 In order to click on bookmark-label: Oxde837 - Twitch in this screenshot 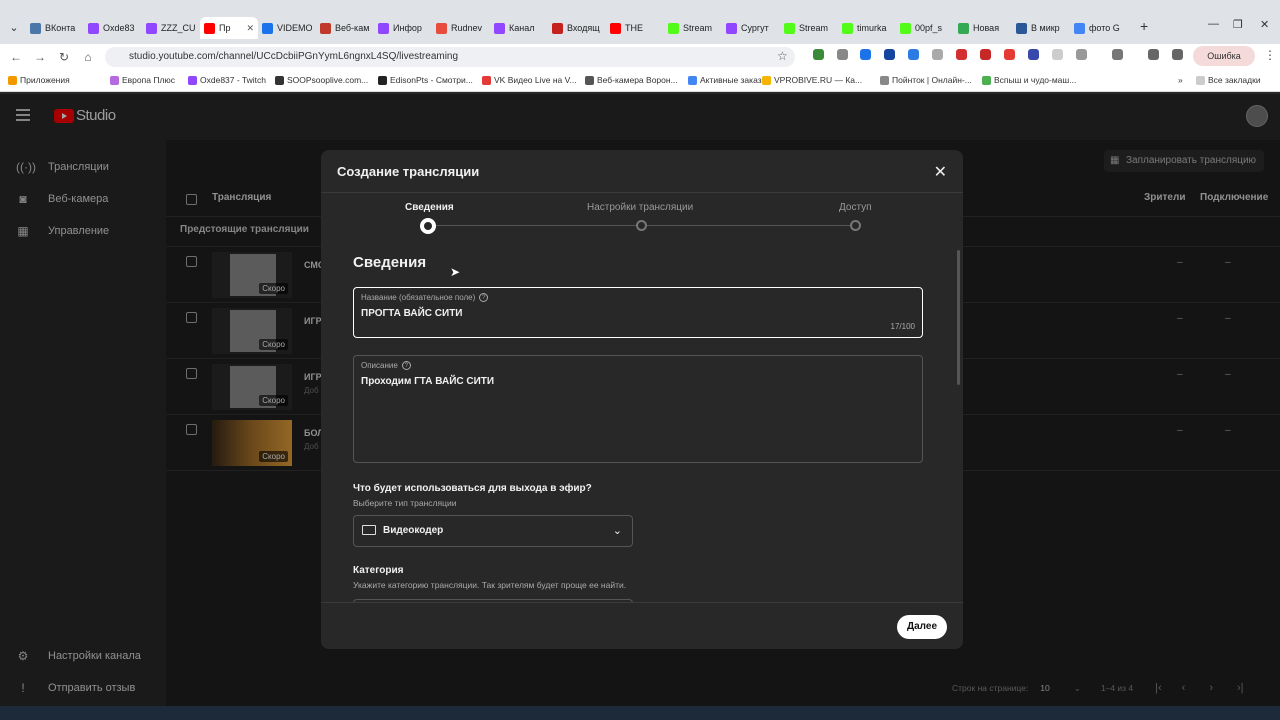, I will do `click(233, 80)`.